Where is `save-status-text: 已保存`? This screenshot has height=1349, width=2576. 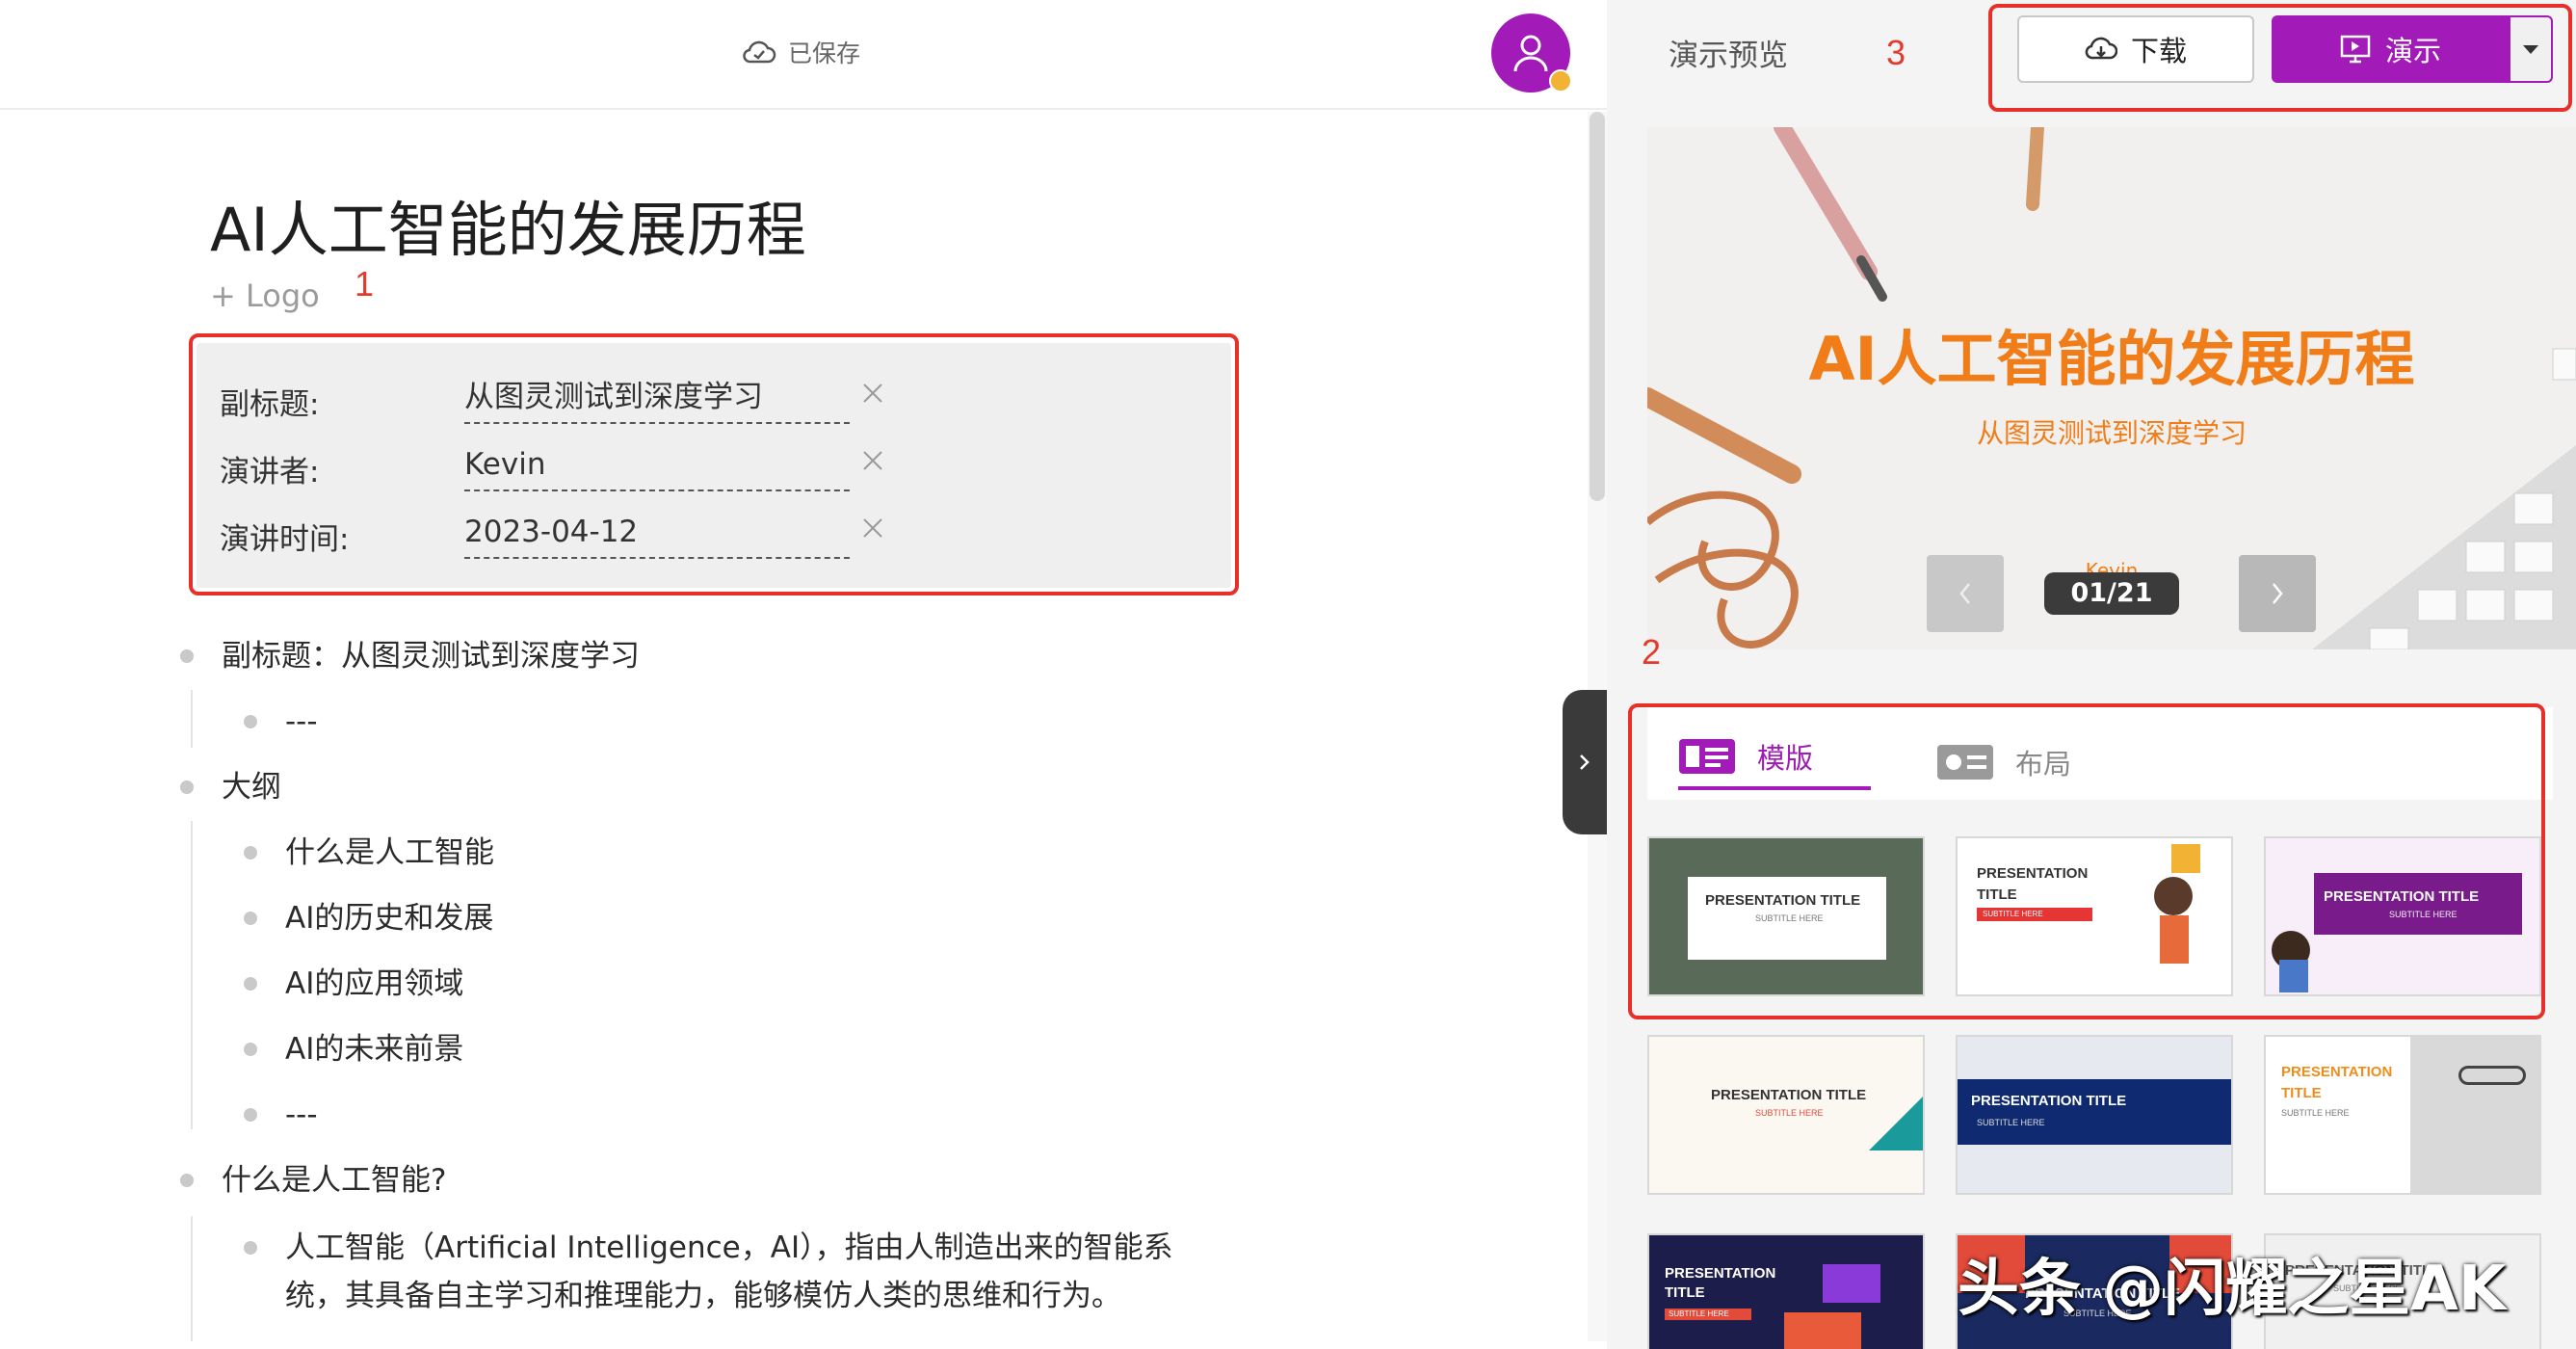
save-status-text: 已保存 is located at coordinates (824, 53).